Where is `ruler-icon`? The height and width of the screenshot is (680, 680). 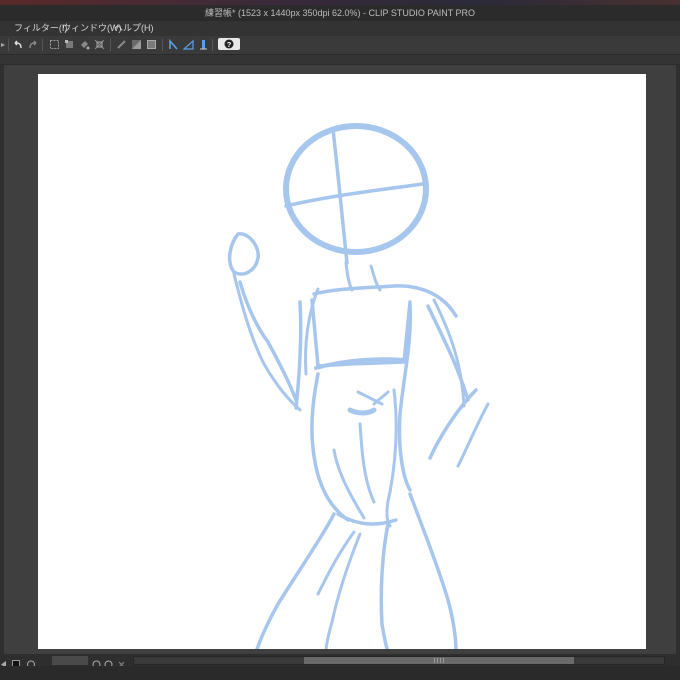 ruler-icon is located at coordinates (173, 44).